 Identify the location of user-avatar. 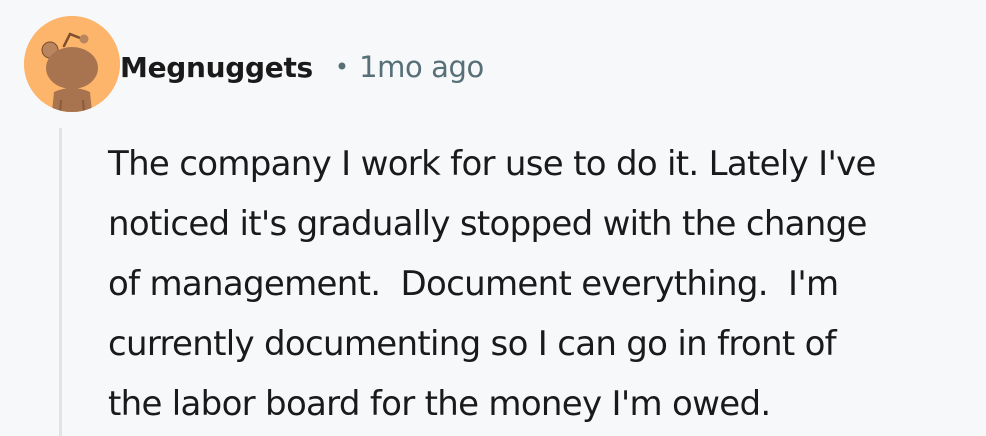
(72, 64).